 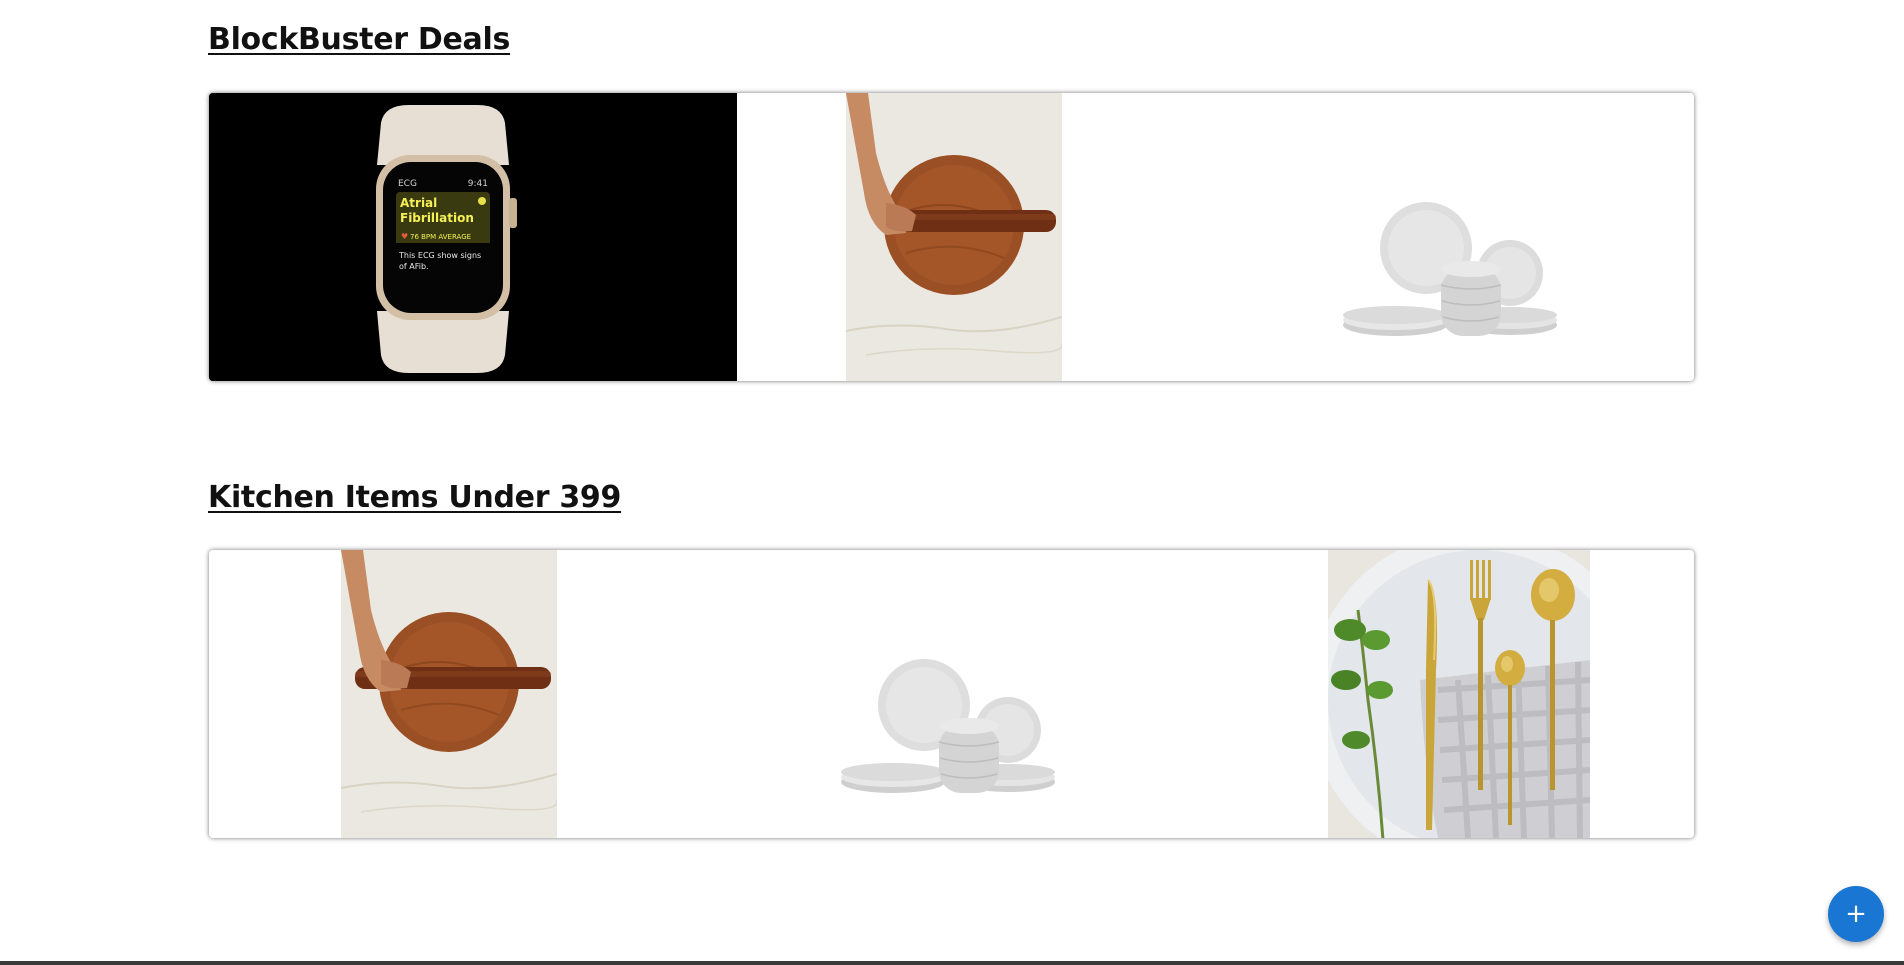 What do you see at coordinates (415, 497) in the screenshot?
I see `section-title-kitchen-items: Kitchen Items Under 399` at bounding box center [415, 497].